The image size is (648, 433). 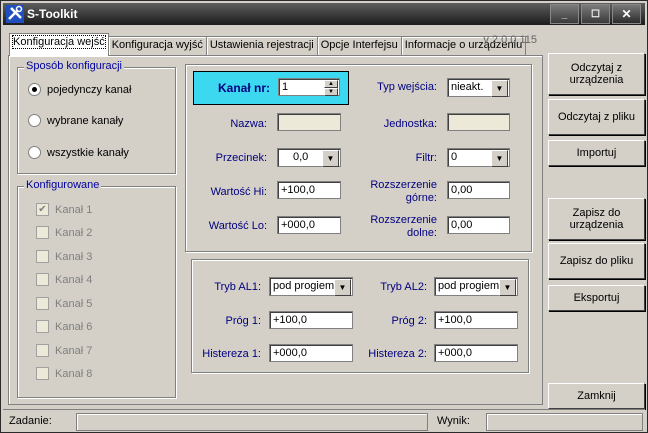 I want to click on button-label: Zamknij, so click(x=596, y=396).